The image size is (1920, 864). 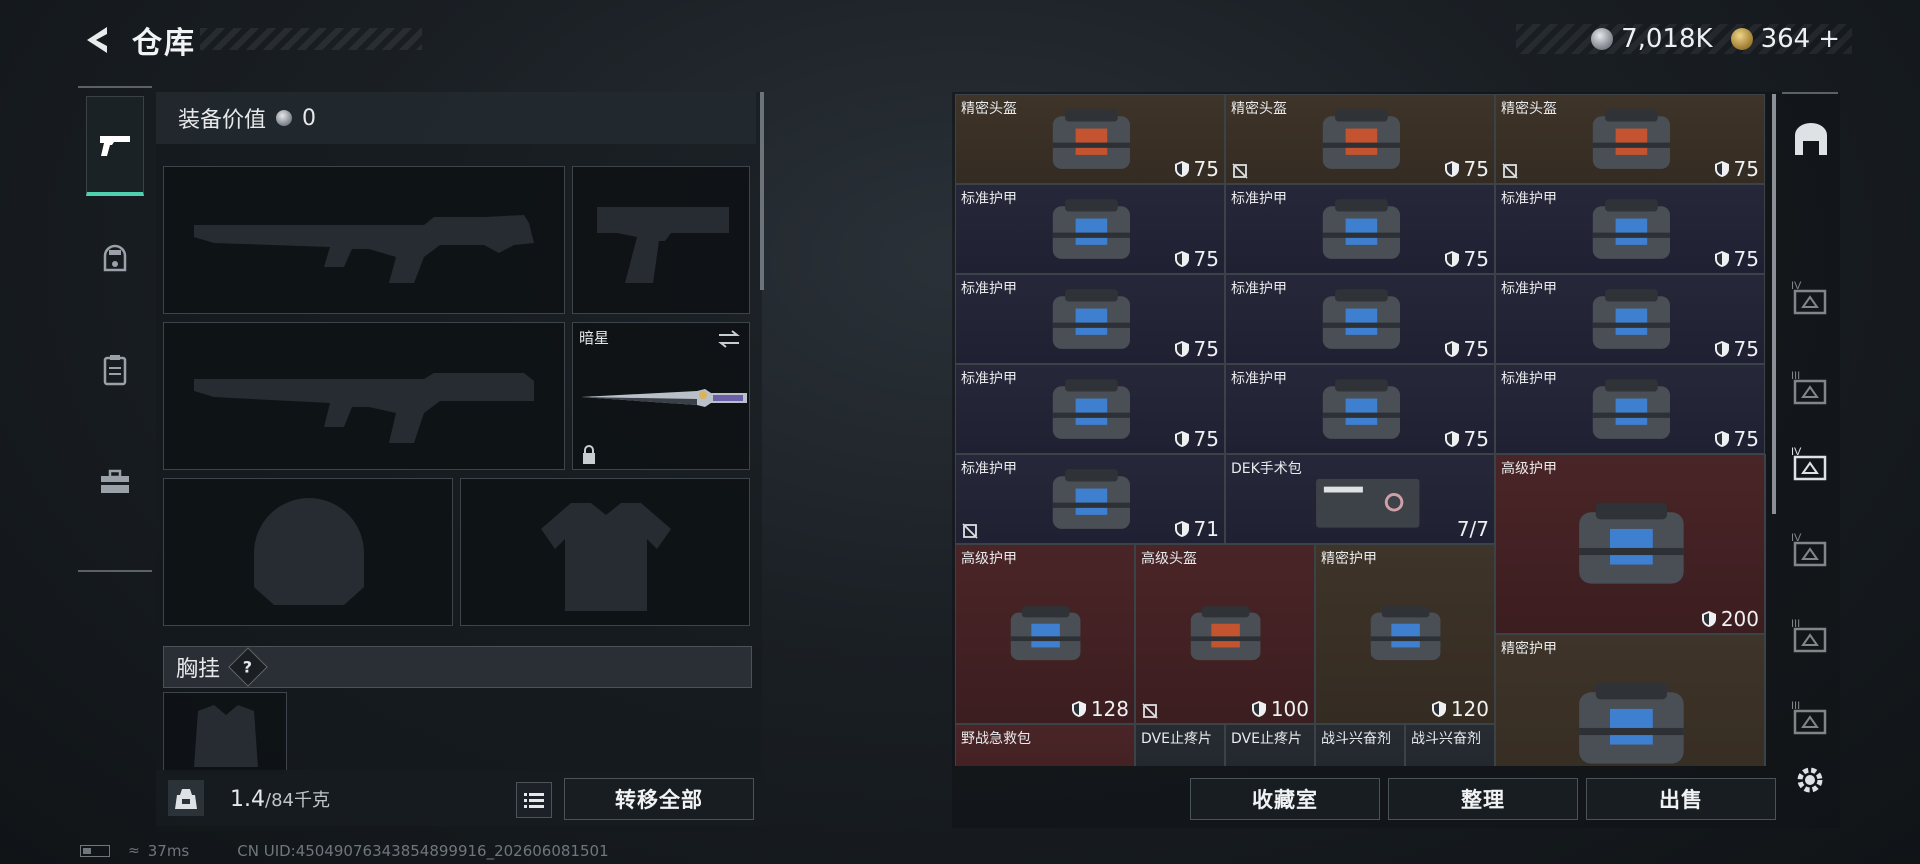 What do you see at coordinates (198, 669) in the screenshot?
I see `chest-rig-label: 胸挂` at bounding box center [198, 669].